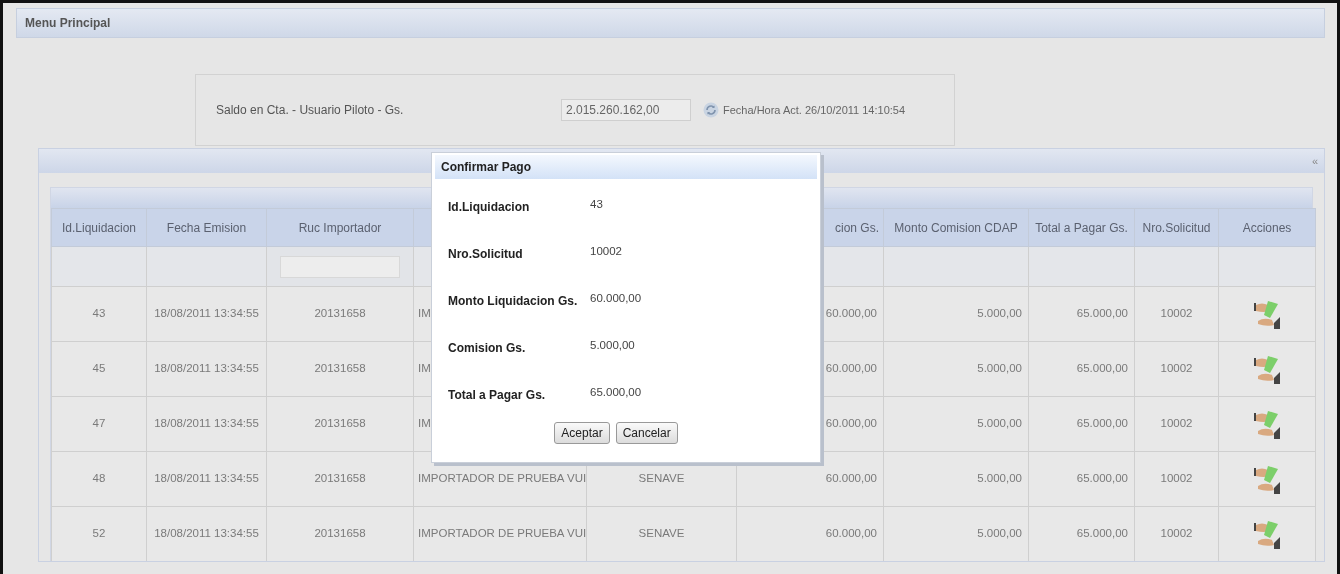  I want to click on field-label: Nro.Solicitud, so click(486, 254).